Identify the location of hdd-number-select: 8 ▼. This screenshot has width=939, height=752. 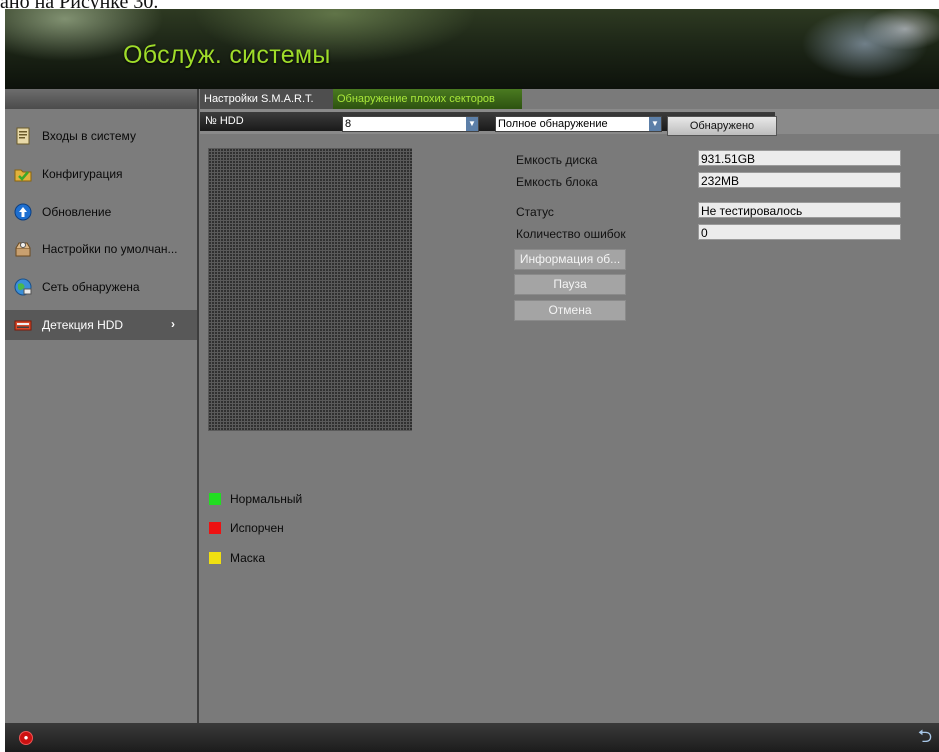
(410, 124).